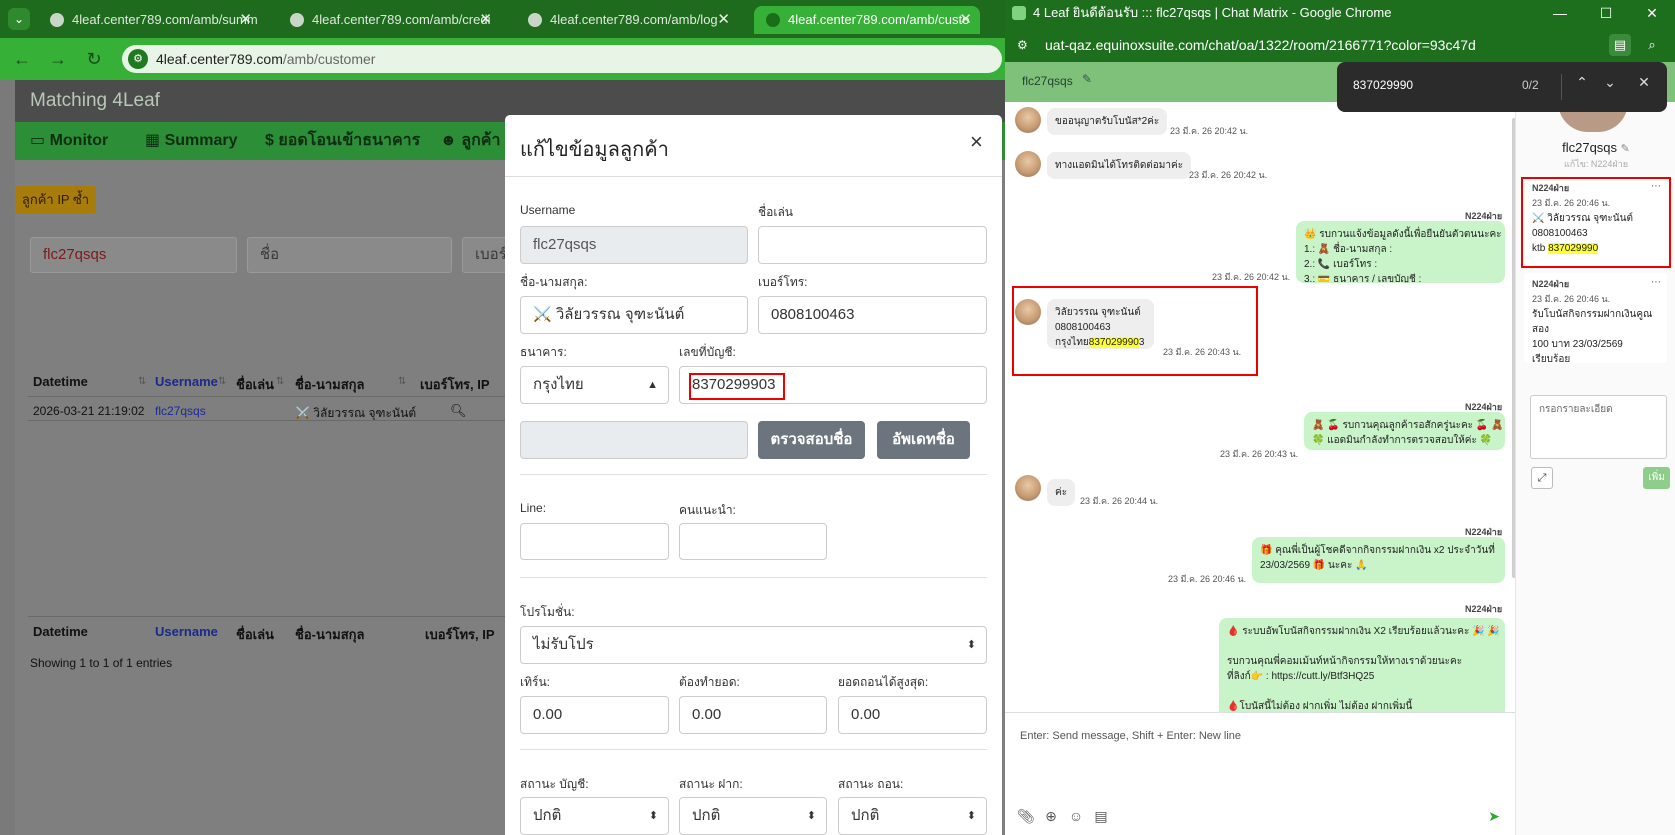 The height and width of the screenshot is (835, 1675). I want to click on update-name-button: อัพเดทชื่อ, so click(923, 440).